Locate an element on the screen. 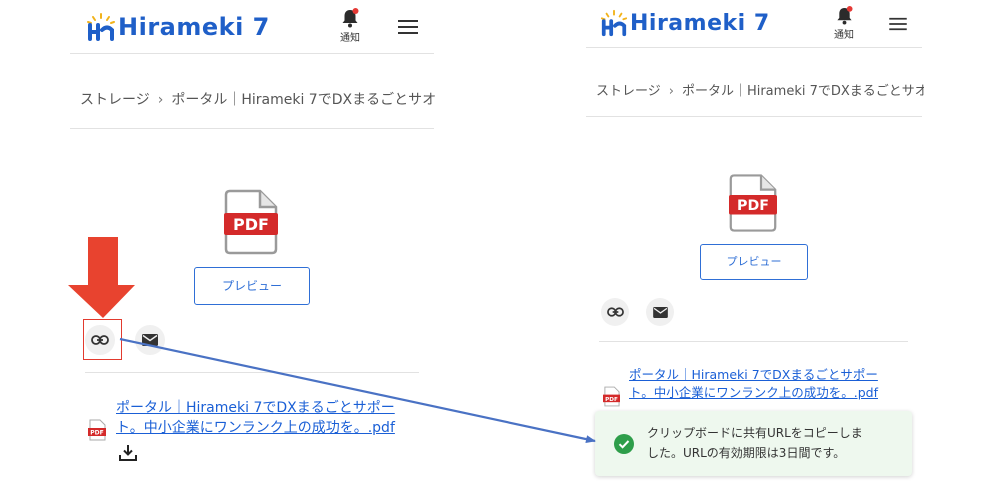 The image size is (1000, 493). copy-link-button is located at coordinates (615, 312).